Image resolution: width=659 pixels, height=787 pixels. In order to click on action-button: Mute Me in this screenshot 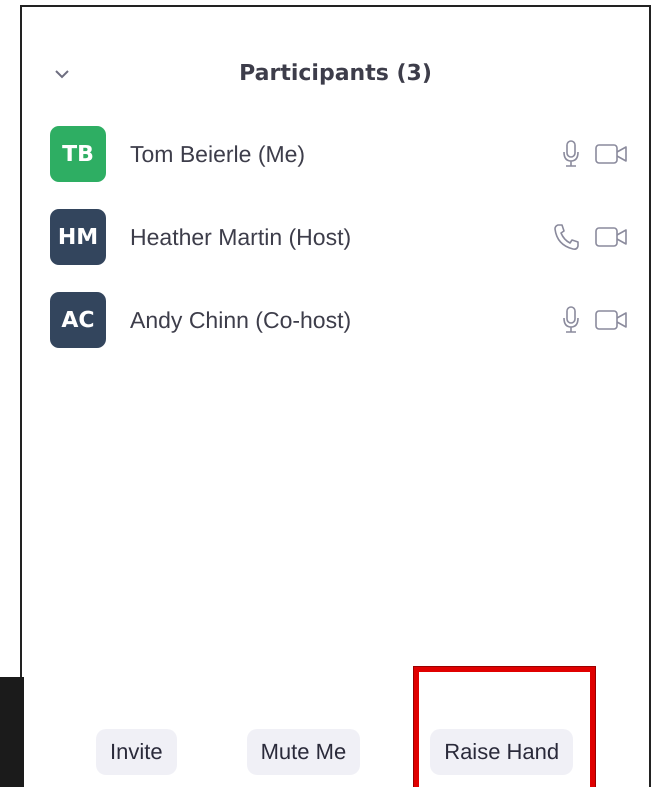, I will do `click(303, 752)`.